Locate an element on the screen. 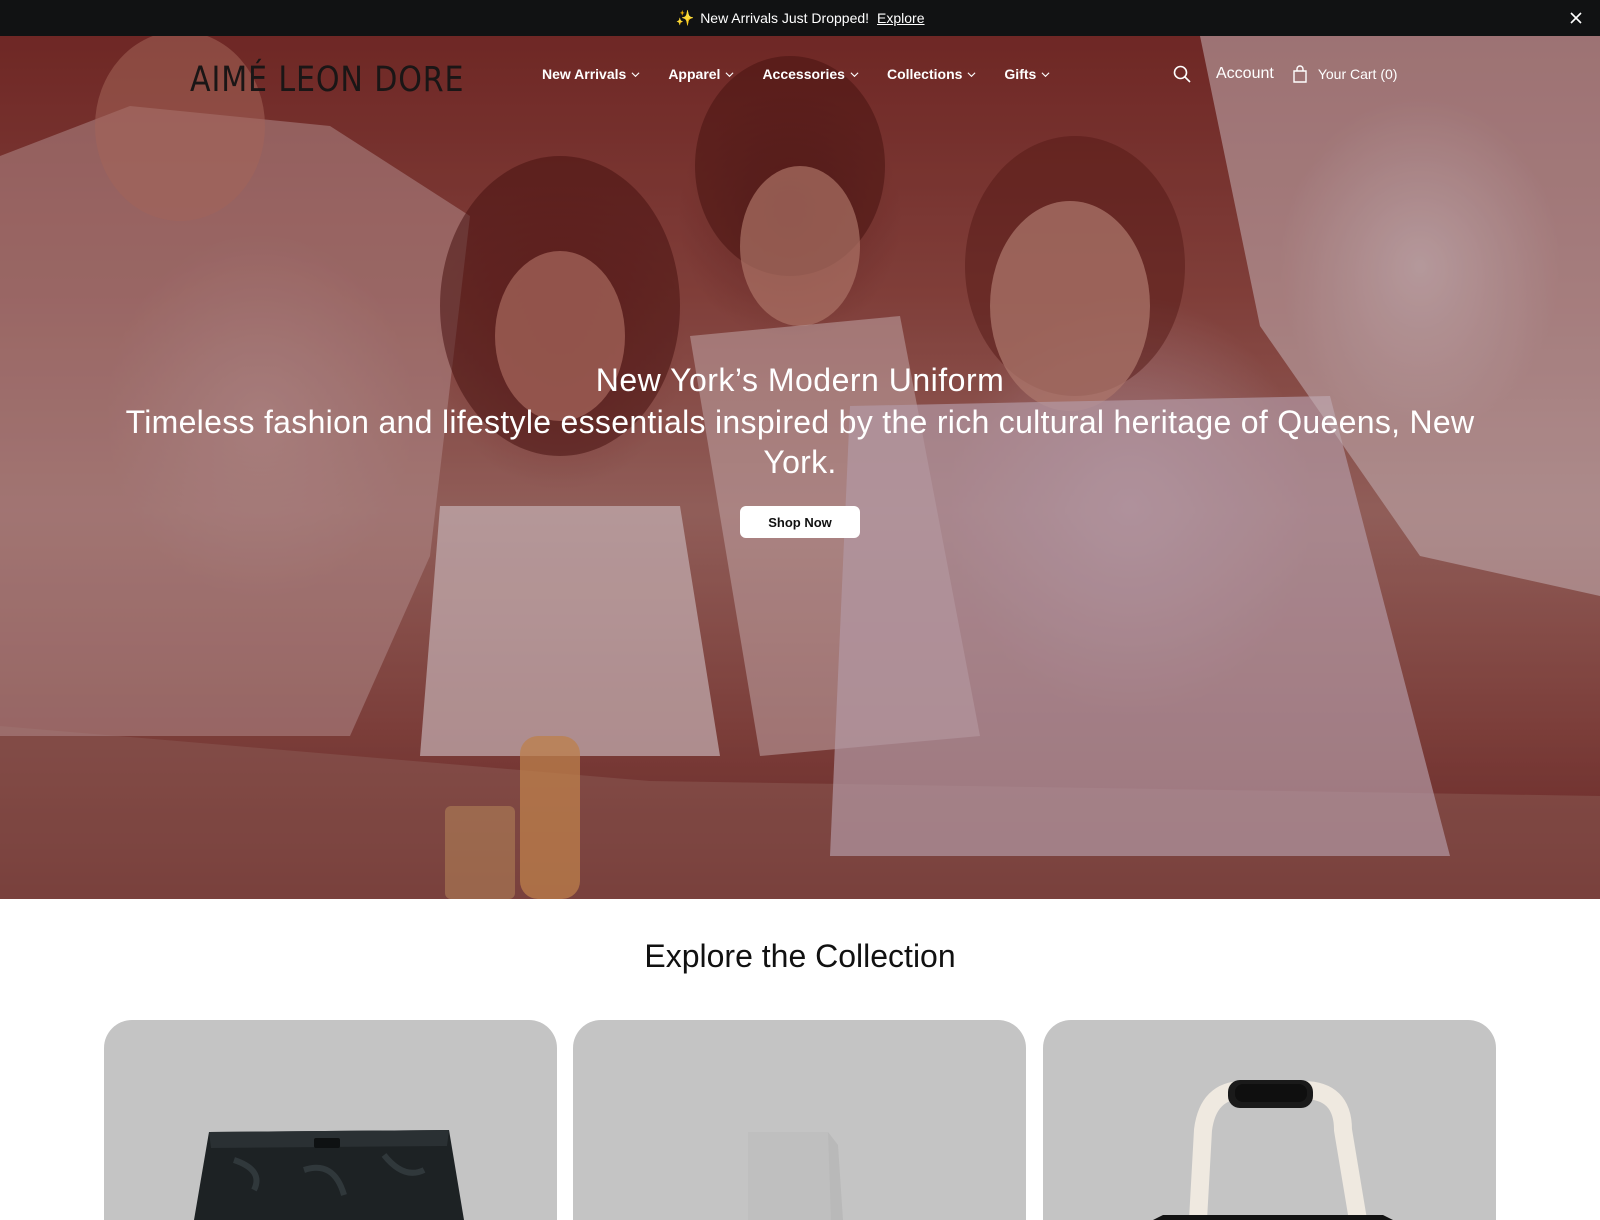 The height and width of the screenshot is (1220, 1600). collection-title: Explore the Collection is located at coordinates (800, 956).